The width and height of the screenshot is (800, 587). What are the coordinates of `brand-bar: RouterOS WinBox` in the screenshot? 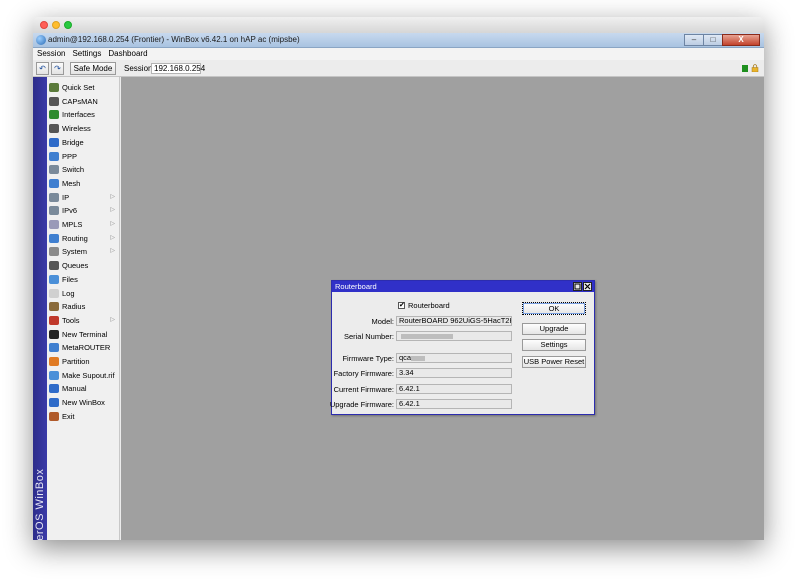 It's located at (40, 308).